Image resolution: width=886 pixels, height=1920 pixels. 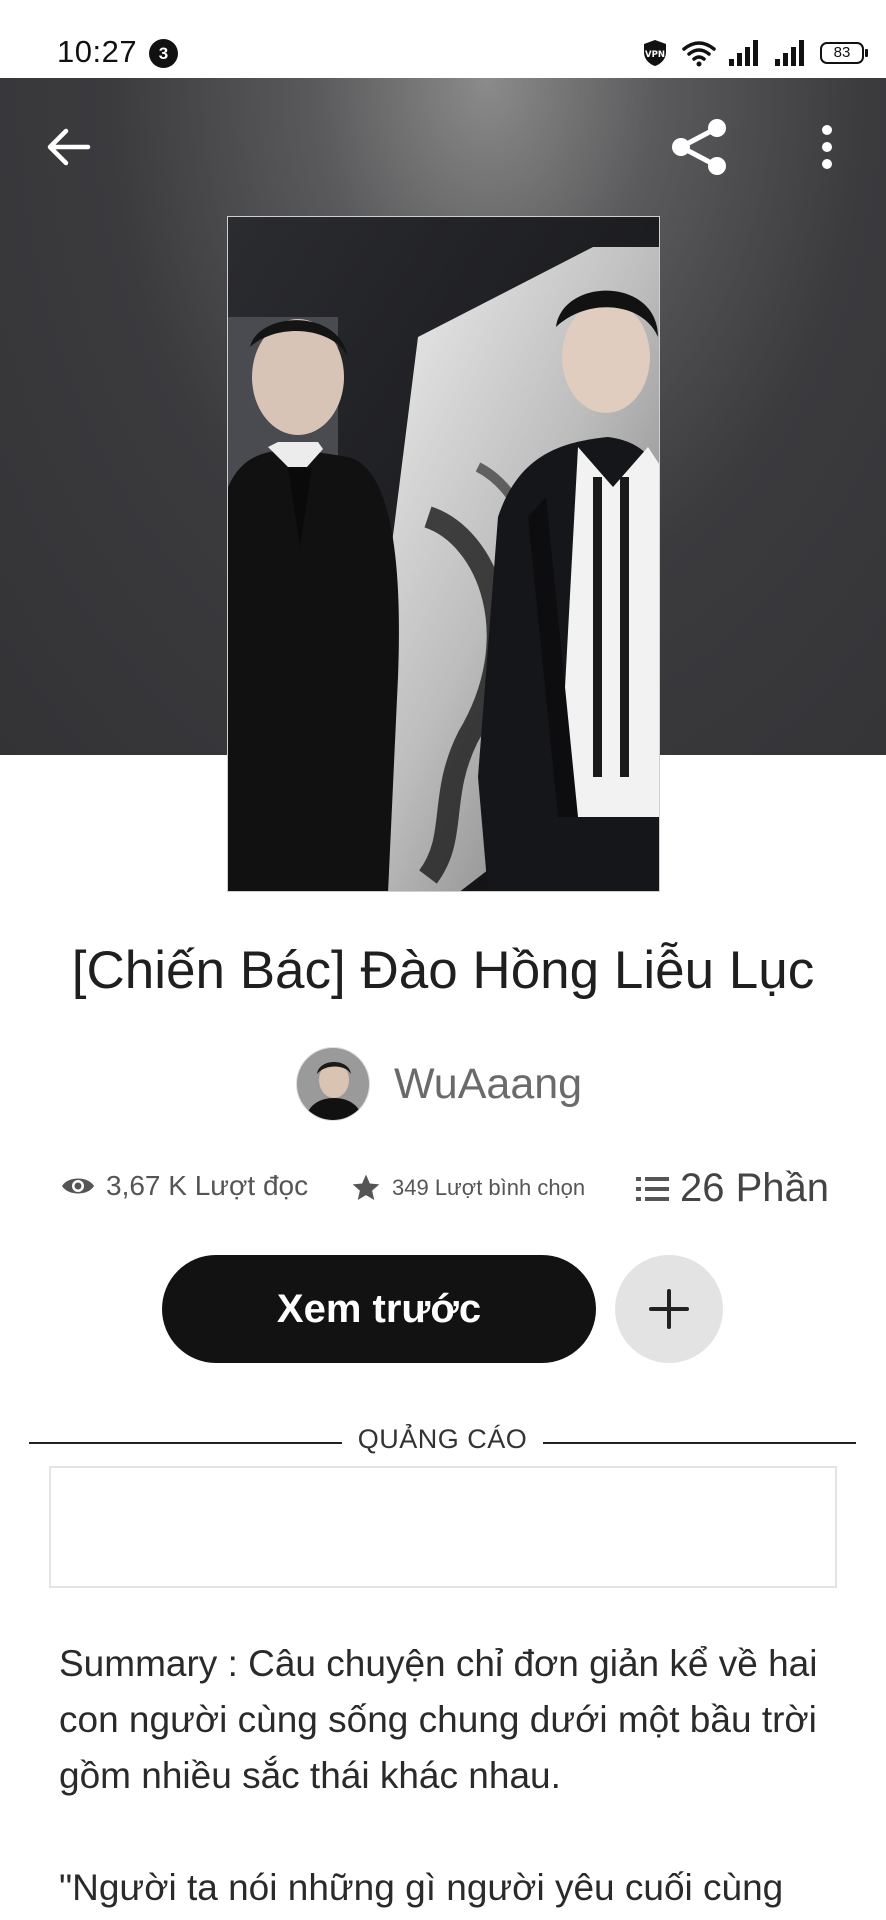 I want to click on ad-divider: QUẢNG CÁO, so click(x=442, y=1442).